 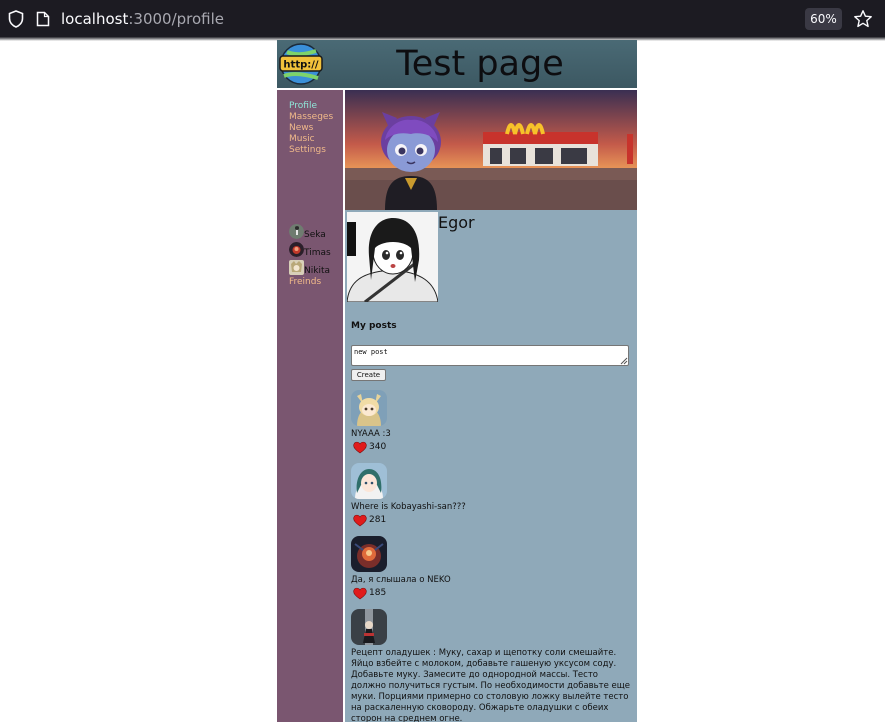 I want to click on post-item: Да, я слышала о NEKO 185, so click(x=491, y=569).